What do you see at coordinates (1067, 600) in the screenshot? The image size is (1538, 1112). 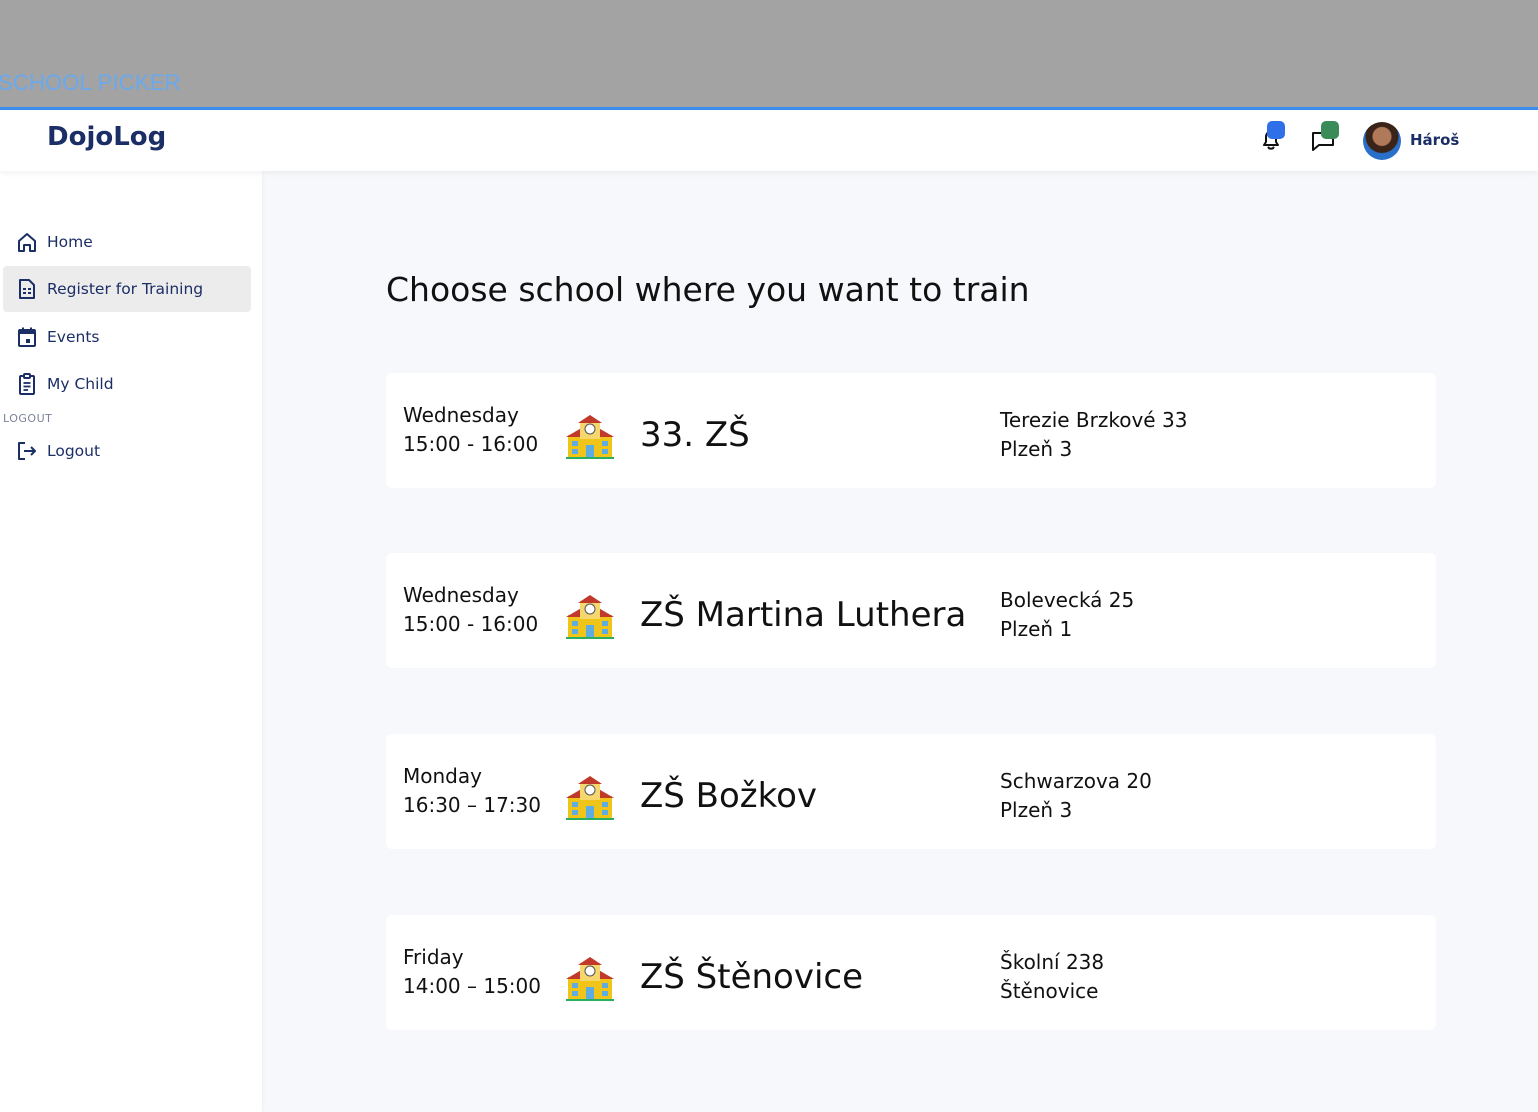 I see `school-street: Bolevecká 25` at bounding box center [1067, 600].